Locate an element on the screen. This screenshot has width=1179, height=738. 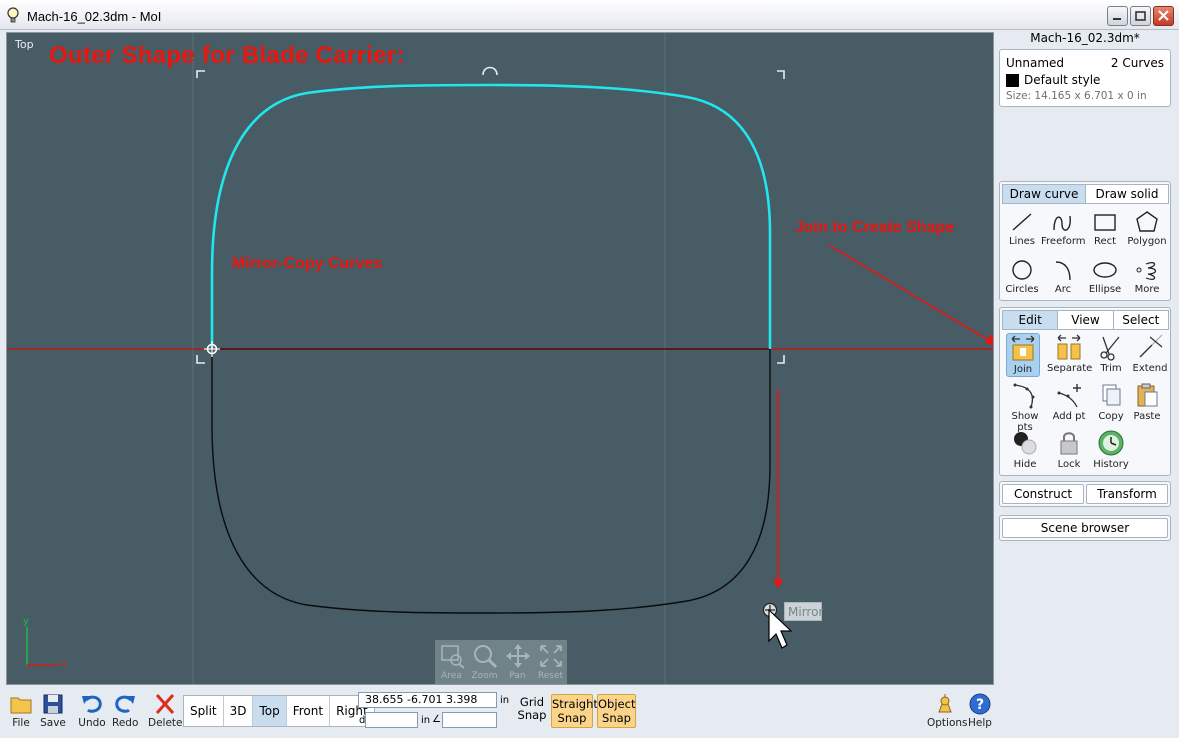
tool-add-point-label: Add pt is located at coordinates (1069, 416).